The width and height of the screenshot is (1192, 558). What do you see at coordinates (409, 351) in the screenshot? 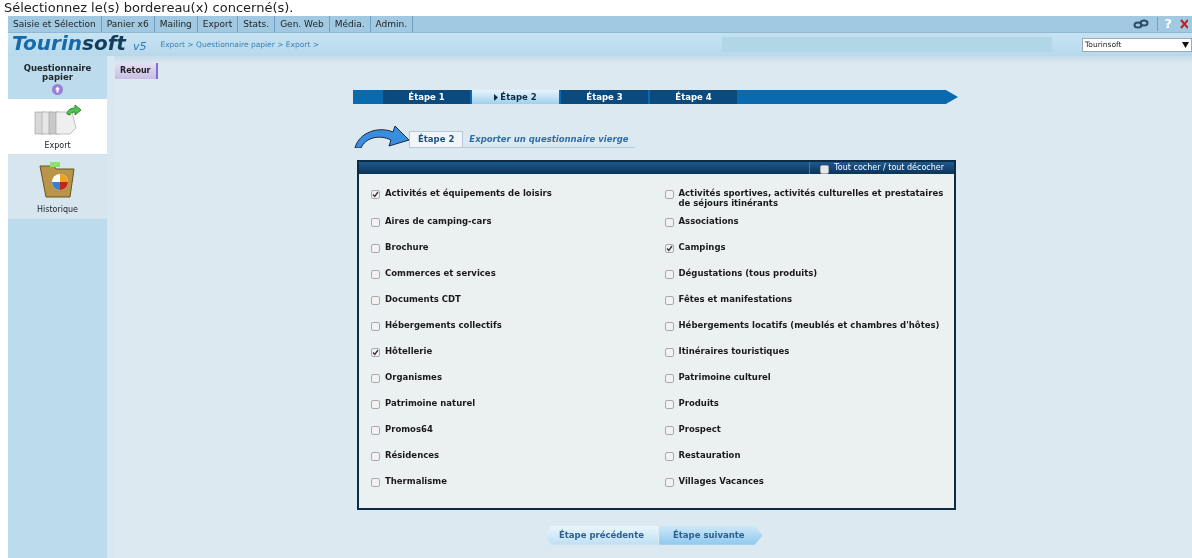
I see `checkbox-label: Hôtellerie` at bounding box center [409, 351].